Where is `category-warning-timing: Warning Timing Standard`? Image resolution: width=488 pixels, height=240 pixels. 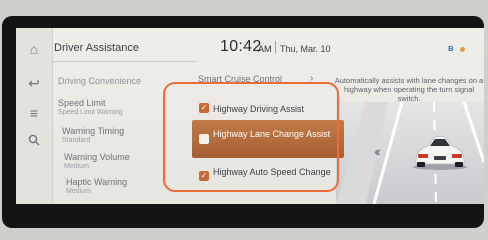
category-warning-timing: Warning Timing Standard is located at coordinates (93, 136).